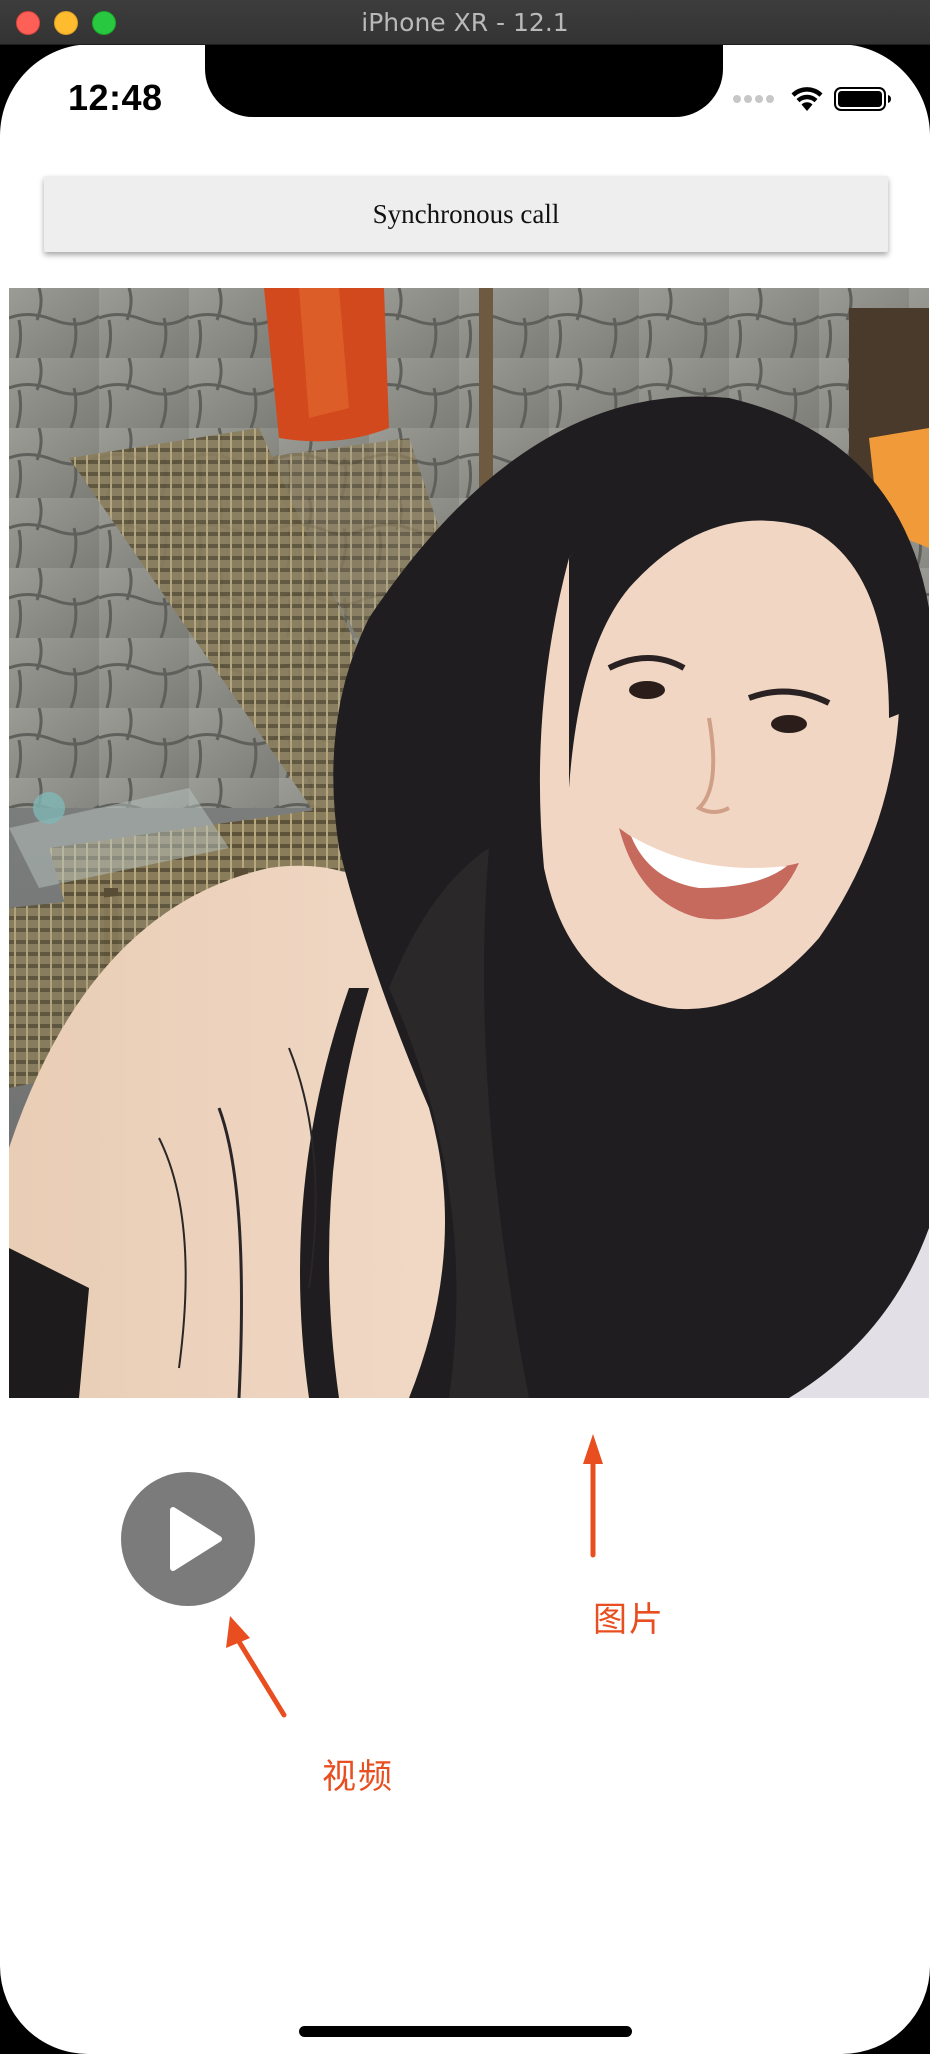 The image size is (930, 2054). What do you see at coordinates (358, 1777) in the screenshot?
I see `video-annotation-label: 视频` at bounding box center [358, 1777].